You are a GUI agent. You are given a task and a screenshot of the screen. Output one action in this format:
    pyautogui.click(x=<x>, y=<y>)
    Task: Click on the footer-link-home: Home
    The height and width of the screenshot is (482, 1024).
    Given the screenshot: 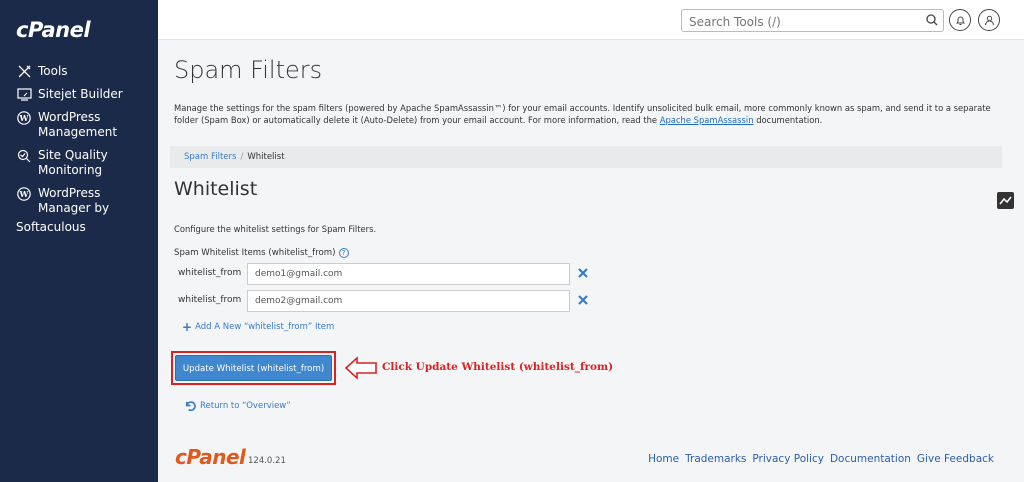 What is the action you would take?
    pyautogui.click(x=663, y=459)
    